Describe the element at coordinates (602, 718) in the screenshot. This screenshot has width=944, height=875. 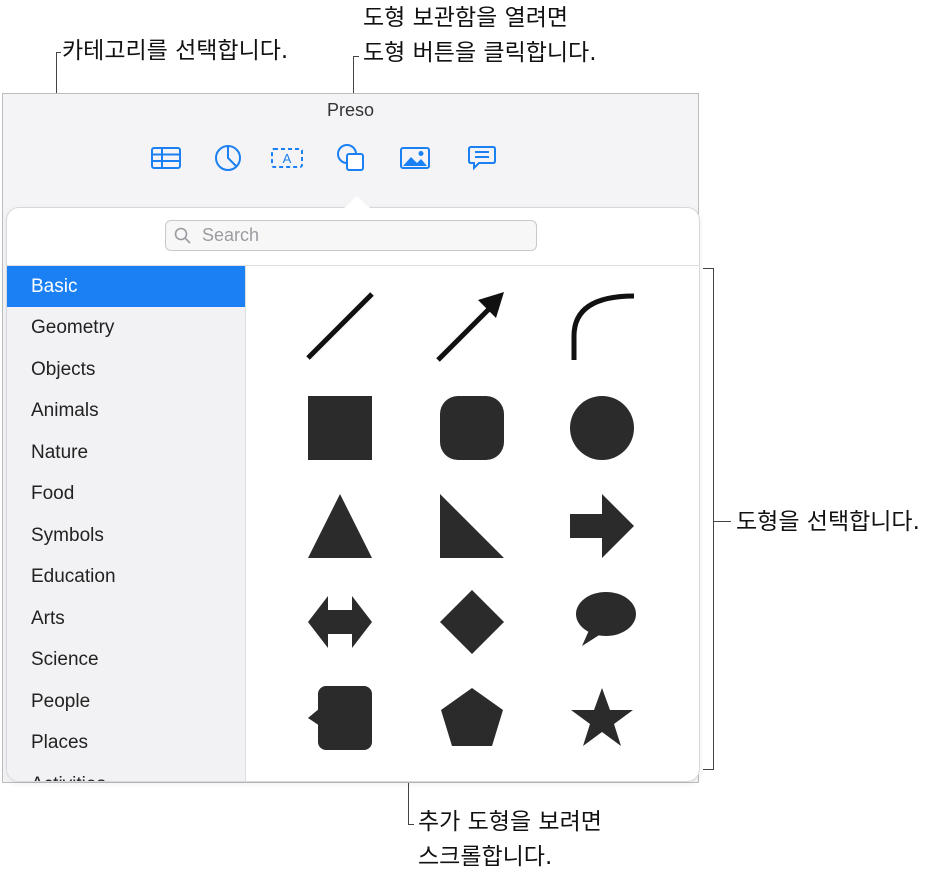
I see `shape-star` at that location.